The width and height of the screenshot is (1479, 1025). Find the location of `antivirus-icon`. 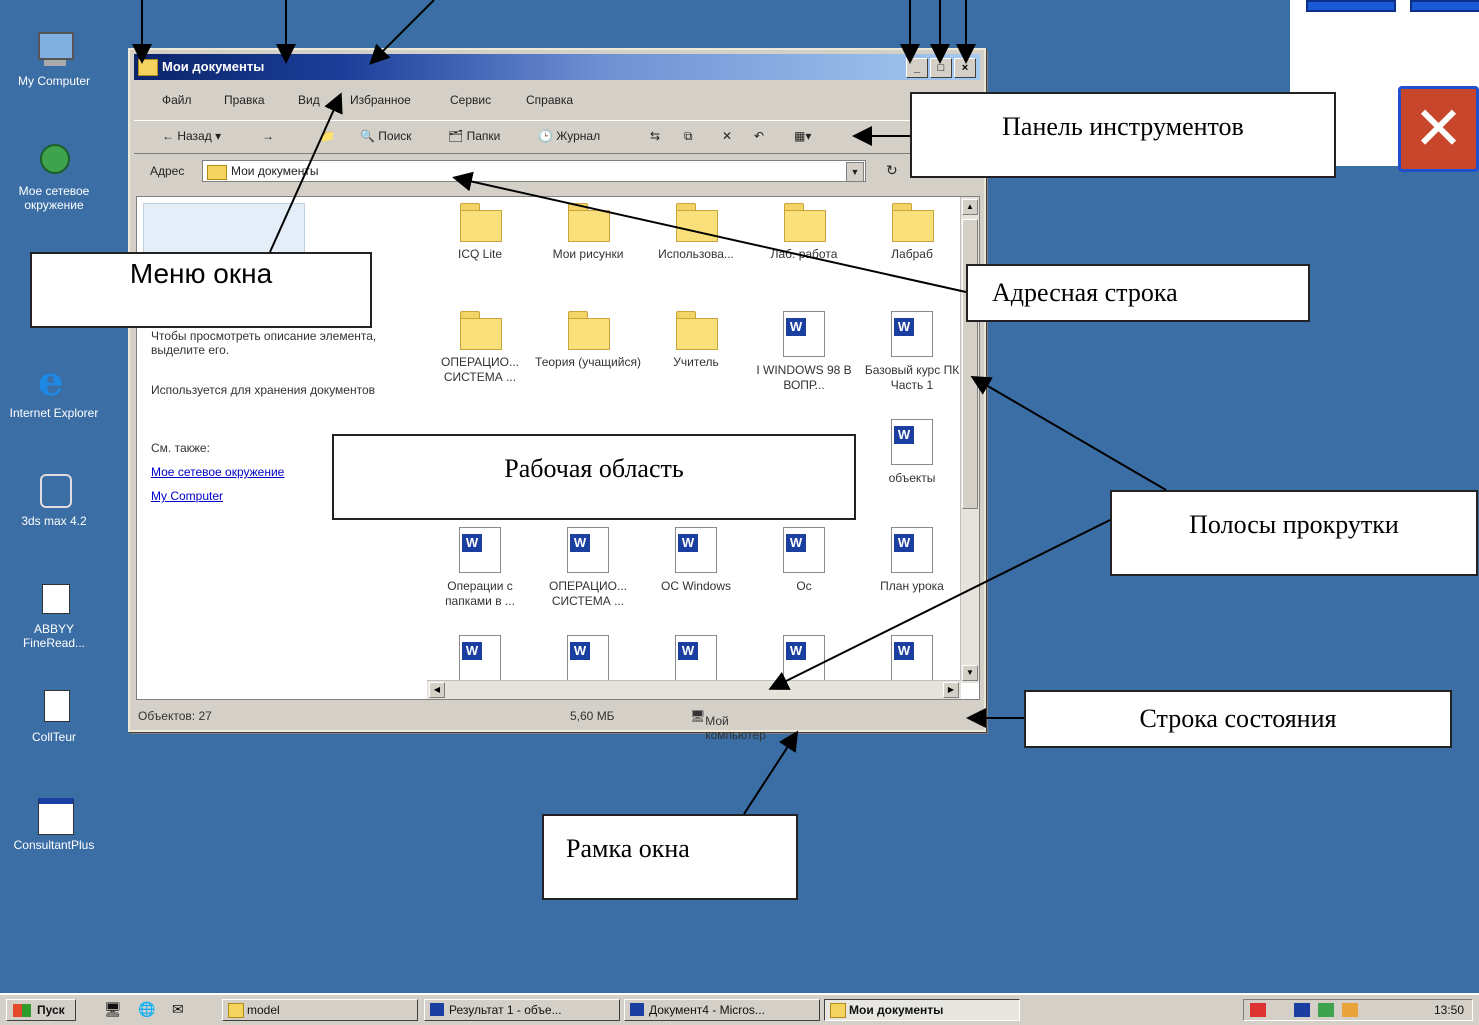

antivirus-icon is located at coordinates (1258, 1010).